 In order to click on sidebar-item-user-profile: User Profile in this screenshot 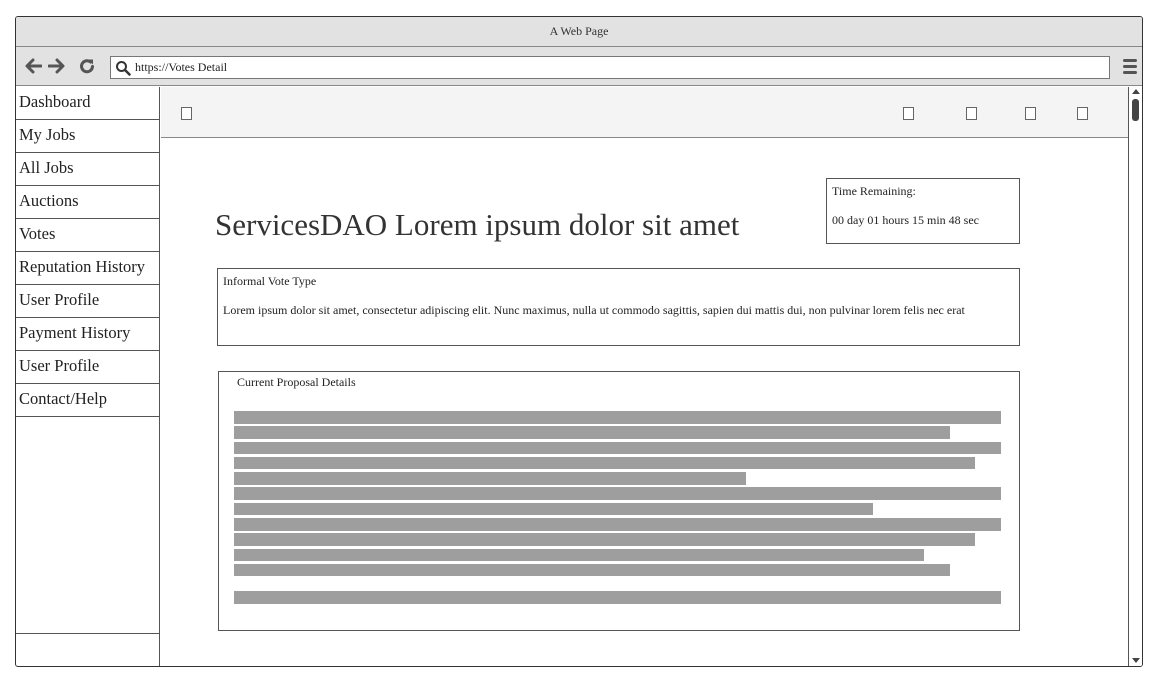, I will do `click(87, 301)`.